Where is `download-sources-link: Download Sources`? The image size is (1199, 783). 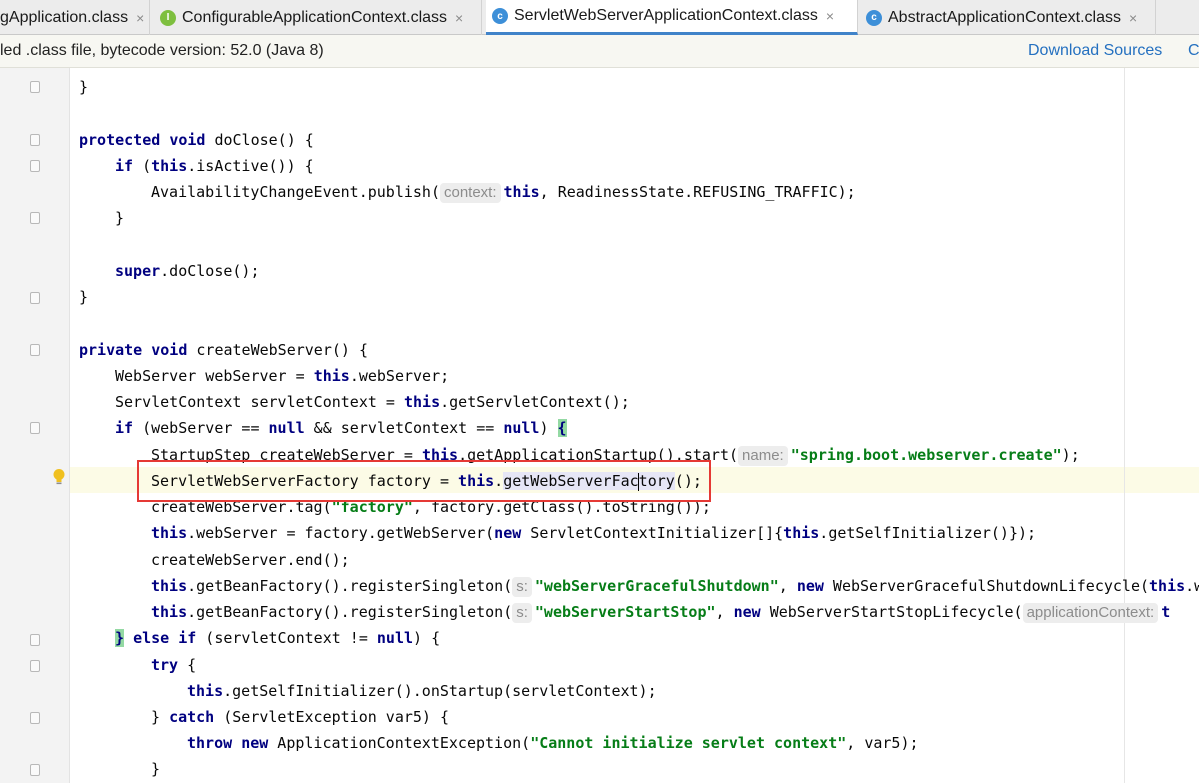
download-sources-link: Download Sources is located at coordinates (1095, 51).